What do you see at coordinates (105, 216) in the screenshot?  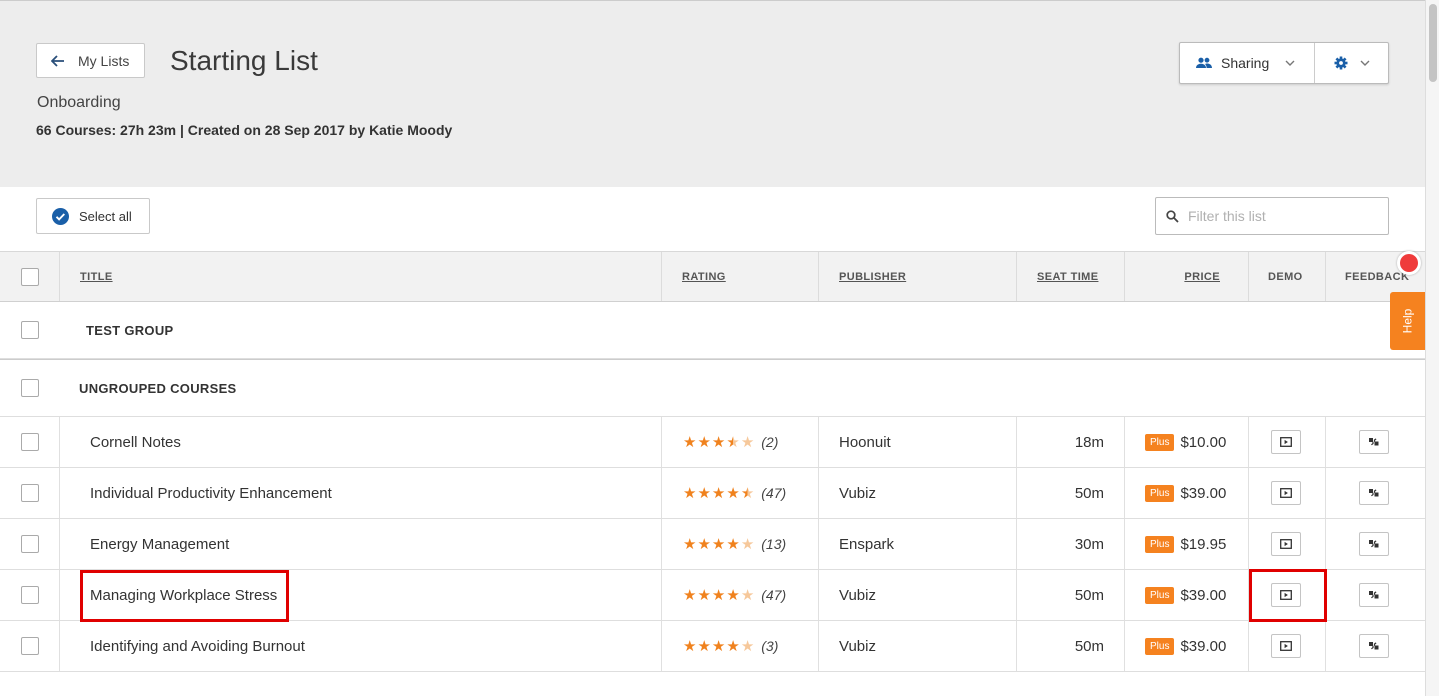 I see `select-all-label: Select all` at bounding box center [105, 216].